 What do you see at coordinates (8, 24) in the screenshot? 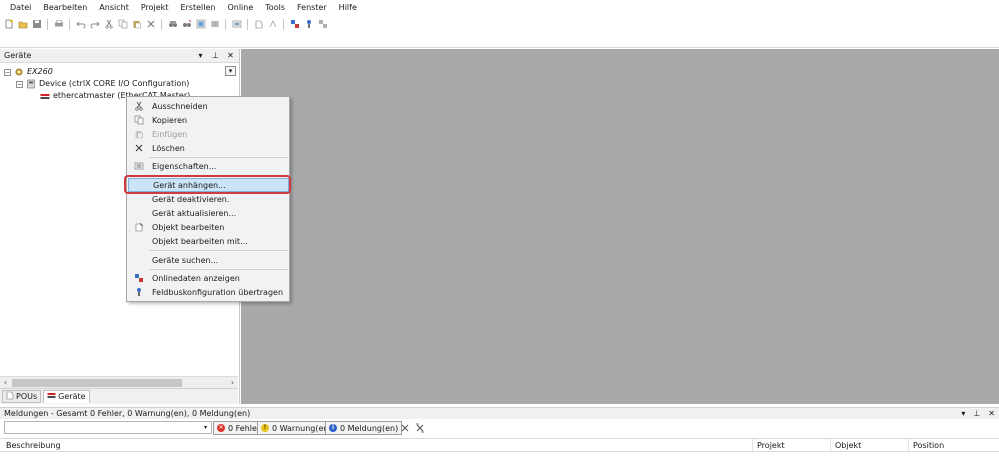
I see `new-file-icon` at bounding box center [8, 24].